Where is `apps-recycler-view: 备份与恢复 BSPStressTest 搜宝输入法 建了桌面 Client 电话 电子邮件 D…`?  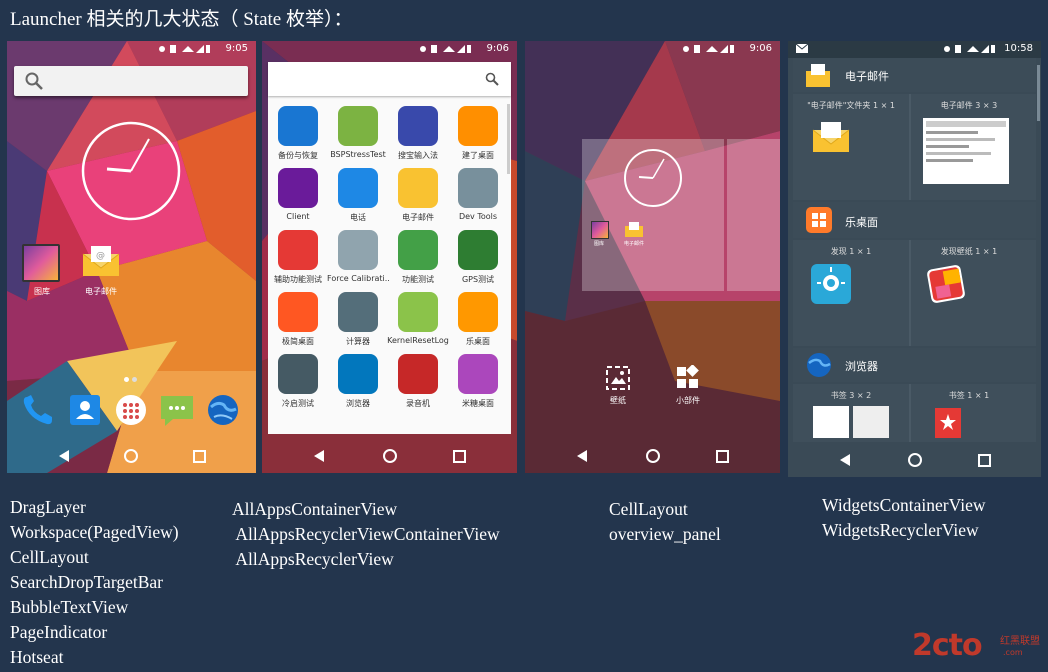
apps-recycler-view: 备份与恢复 BSPStressTest 搜宝输入法 建了桌面 Client 电话 电子邮件 D… is located at coordinates (389, 268).